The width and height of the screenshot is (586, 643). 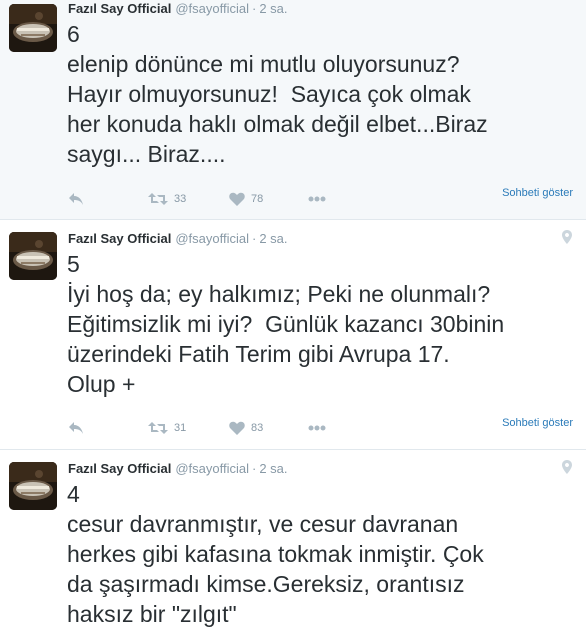 What do you see at coordinates (246, 199) in the screenshot?
I see `like-button: 78` at bounding box center [246, 199].